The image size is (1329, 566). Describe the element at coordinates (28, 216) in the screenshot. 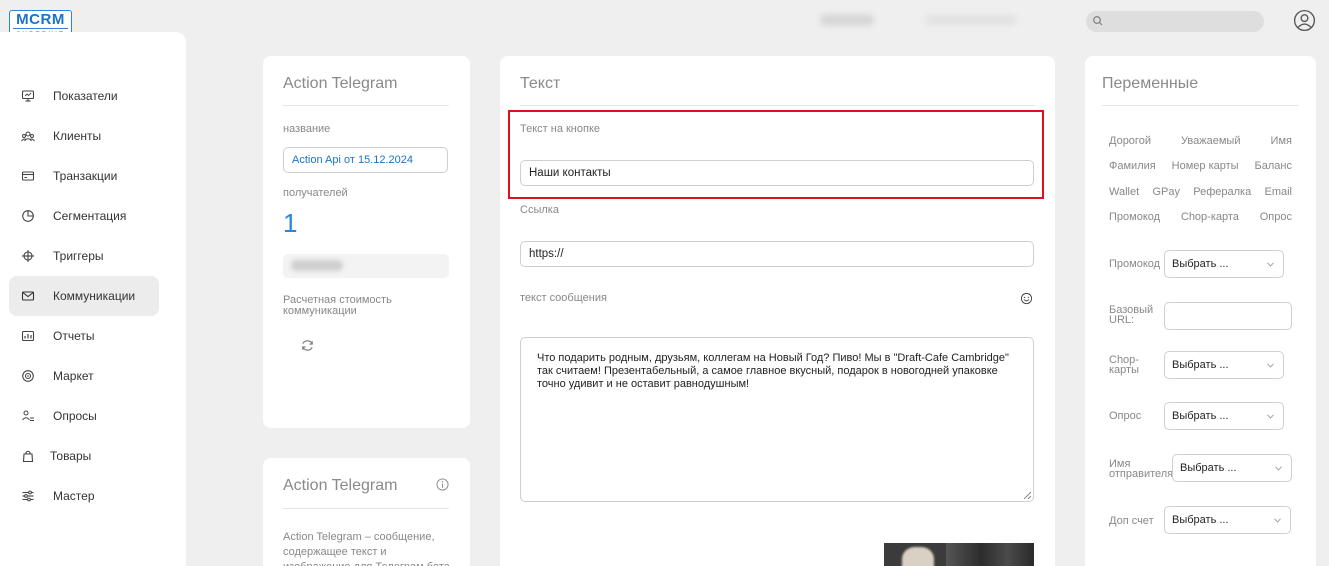

I see `pie-icon` at that location.